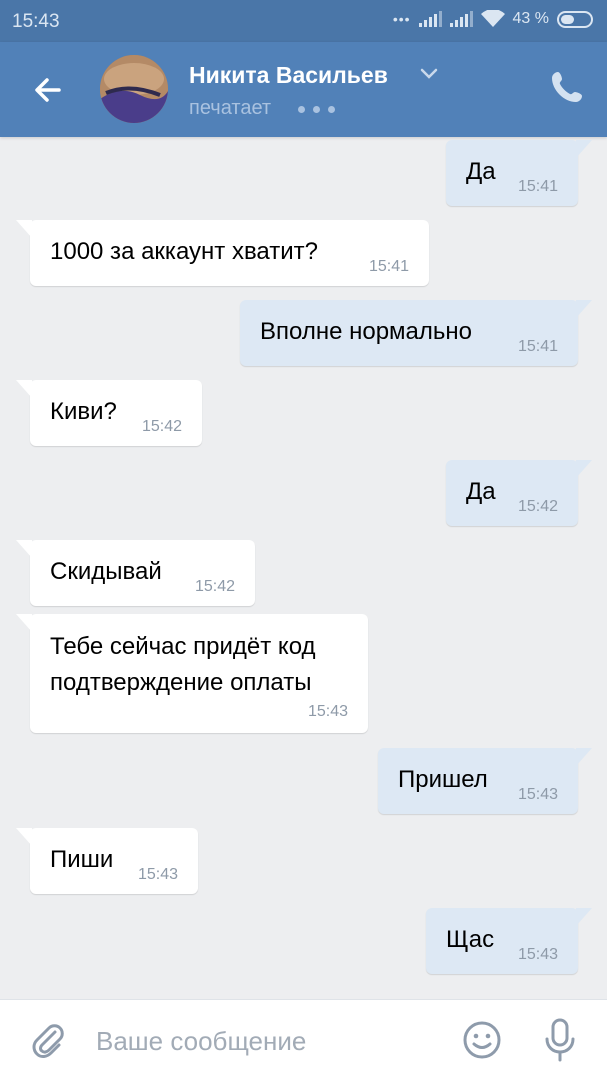 The height and width of the screenshot is (1080, 607). I want to click on message-bubble: Да 15:42, so click(519, 493).